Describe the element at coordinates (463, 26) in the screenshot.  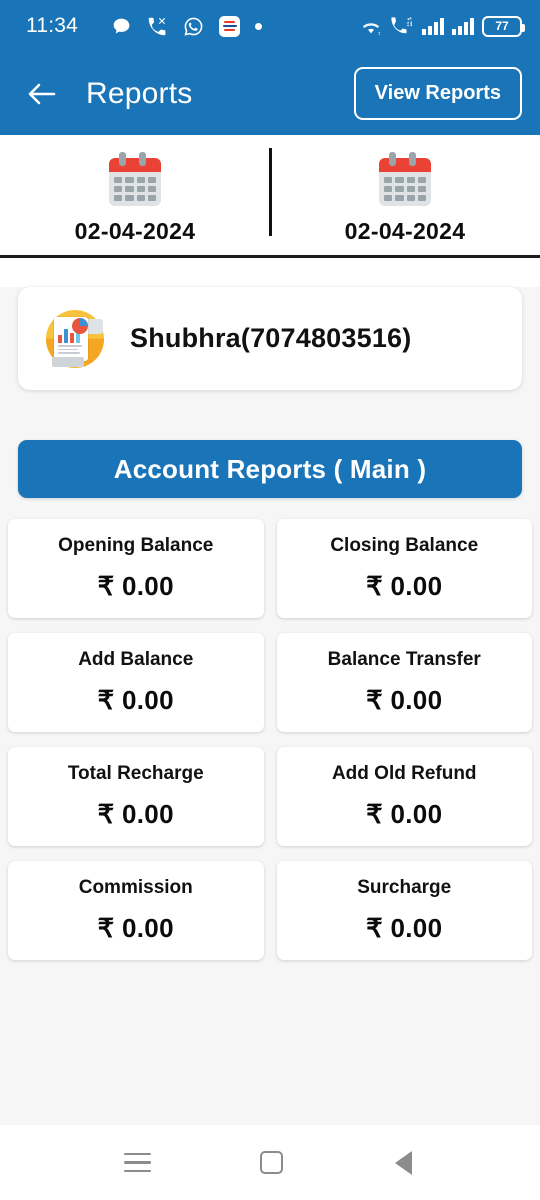
I see `signal-sim2-icon` at that location.